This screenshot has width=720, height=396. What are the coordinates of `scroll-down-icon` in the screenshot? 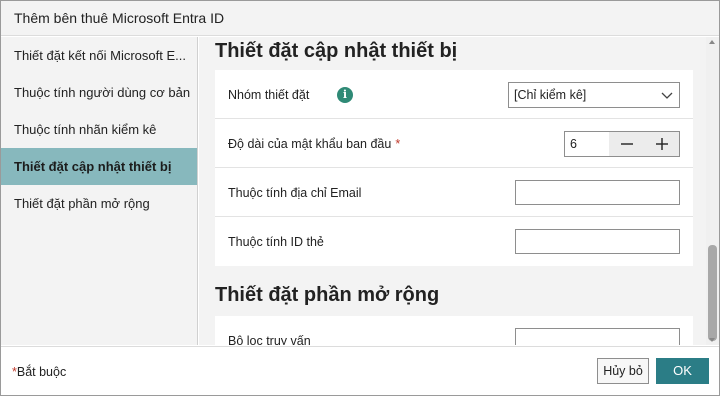 It's located at (712, 340).